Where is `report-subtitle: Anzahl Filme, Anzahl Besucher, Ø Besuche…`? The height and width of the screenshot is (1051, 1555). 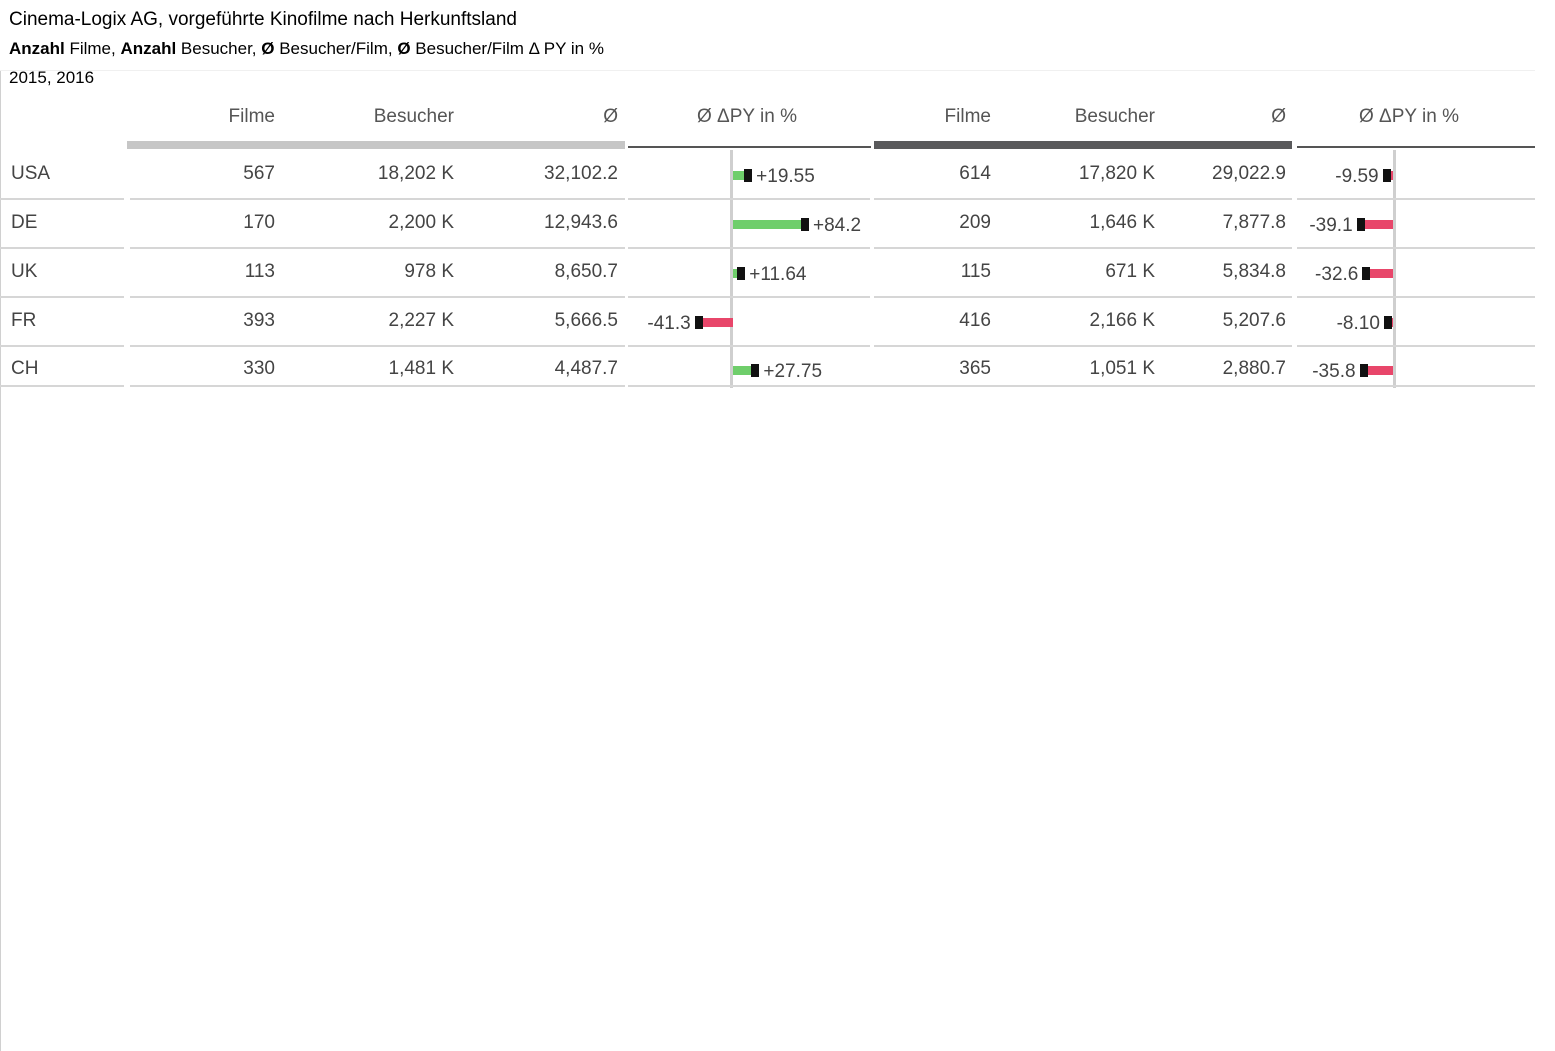 report-subtitle: Anzahl Filme, Anzahl Besucher, Ø Besuche… is located at coordinates (306, 49).